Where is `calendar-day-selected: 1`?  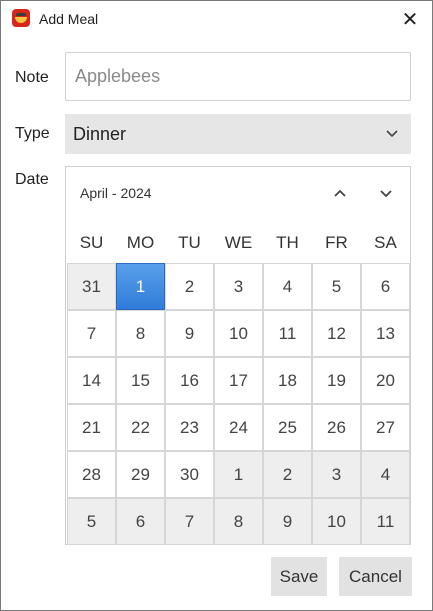 calendar-day-selected: 1 is located at coordinates (140, 286).